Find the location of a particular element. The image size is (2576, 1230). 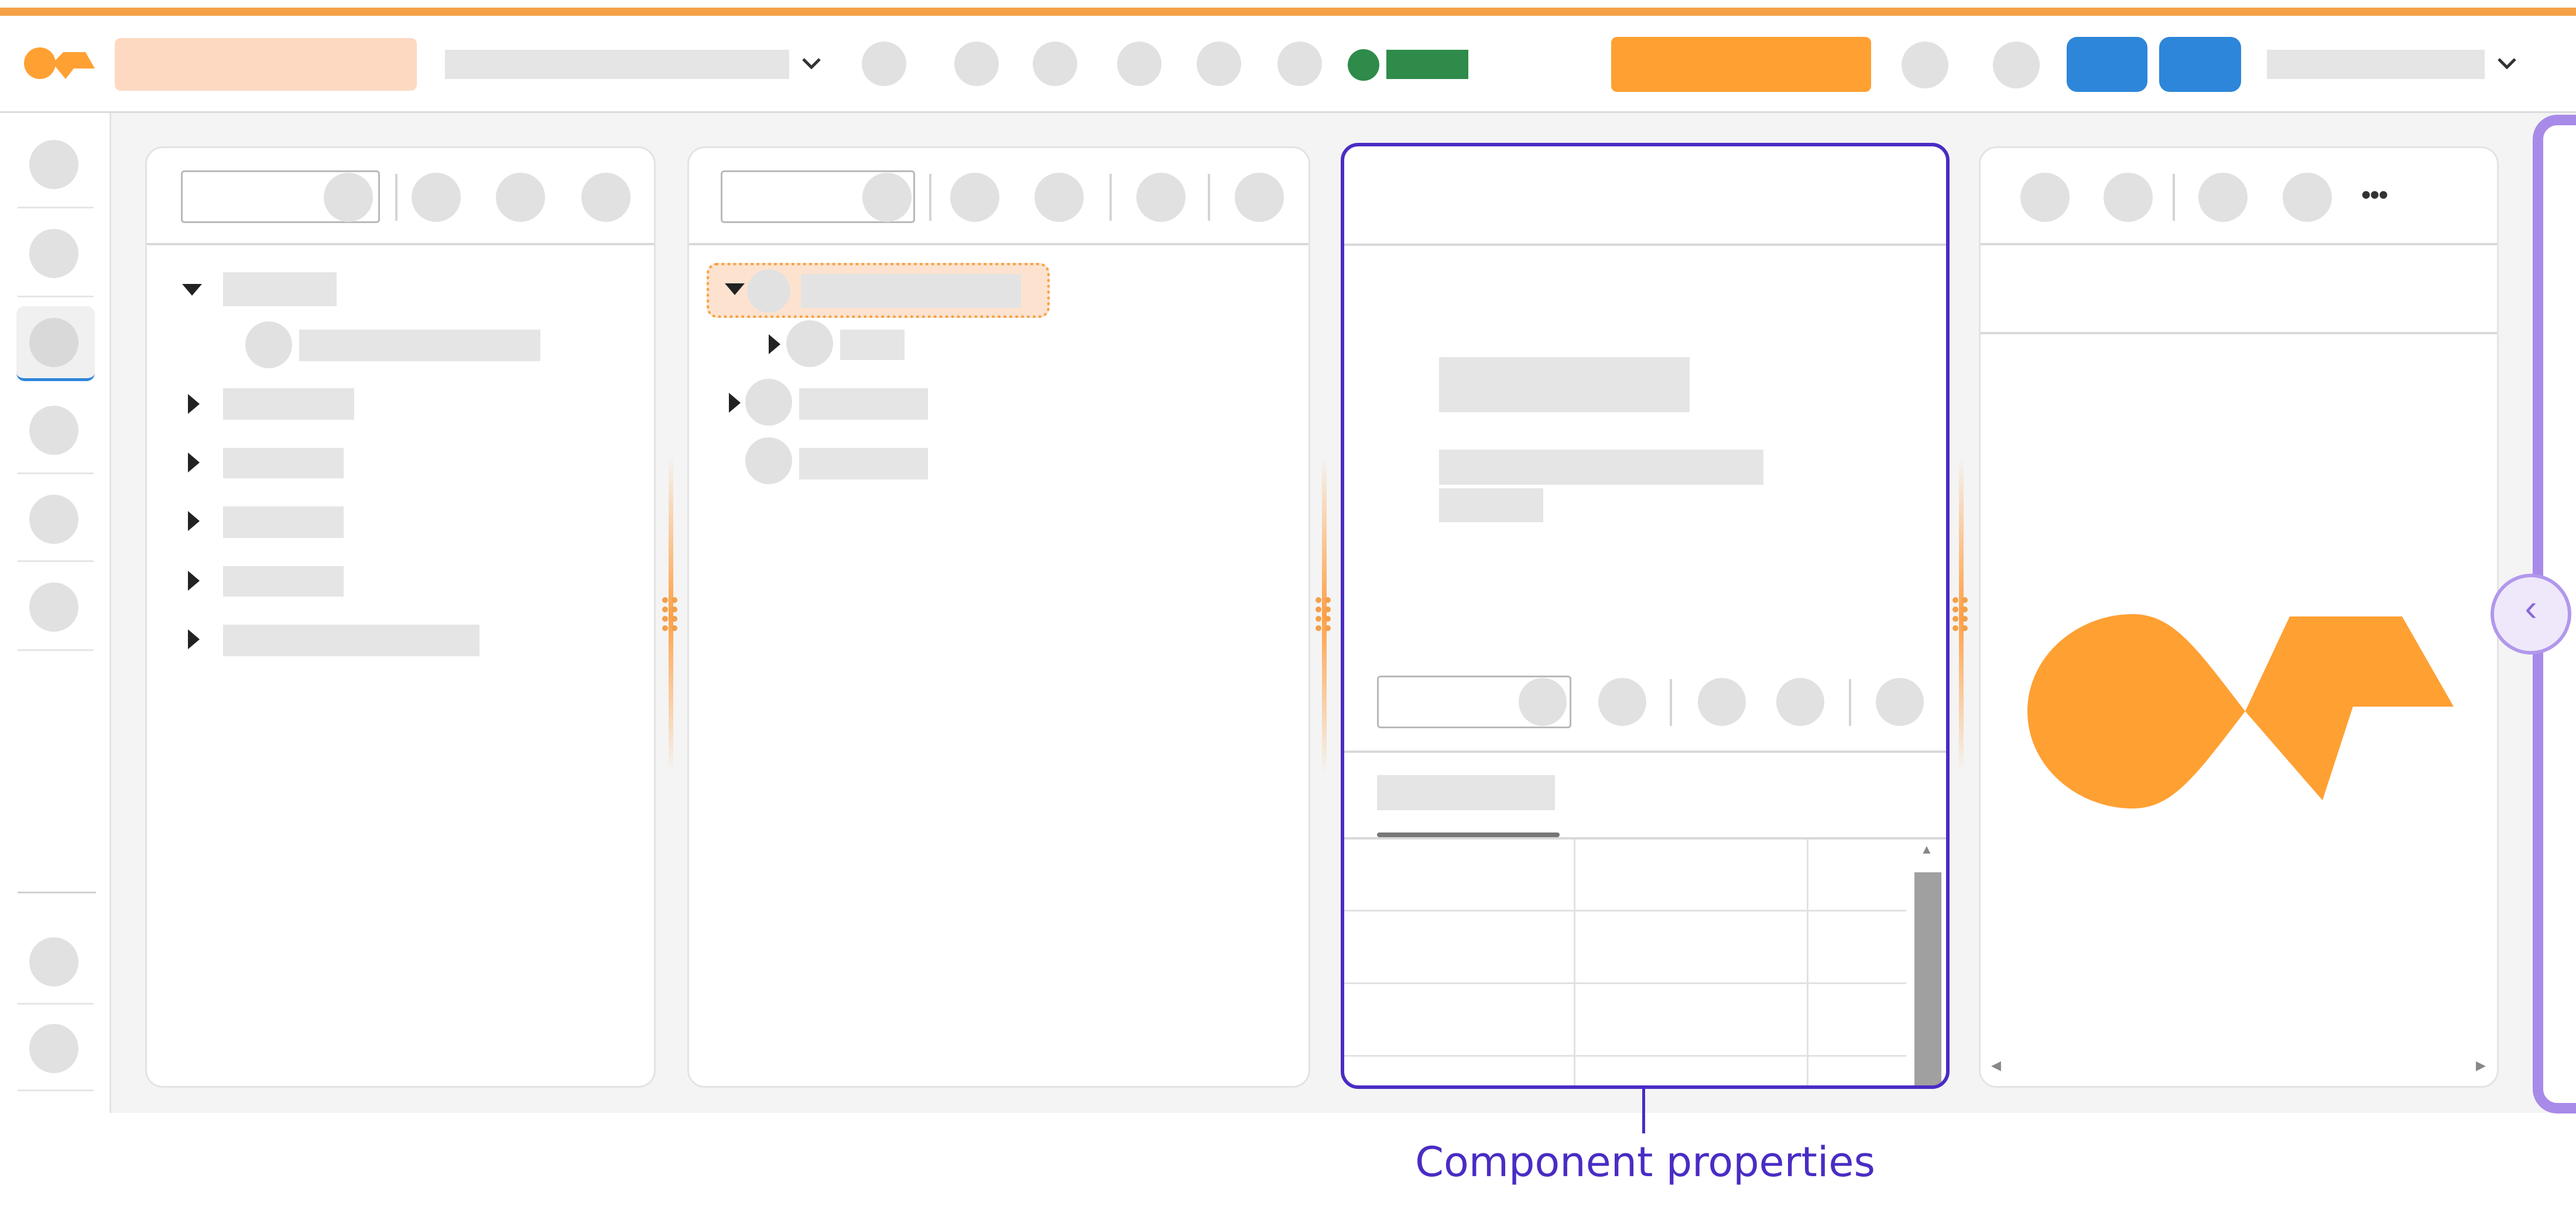

properties-table is located at coordinates (1625, 963).